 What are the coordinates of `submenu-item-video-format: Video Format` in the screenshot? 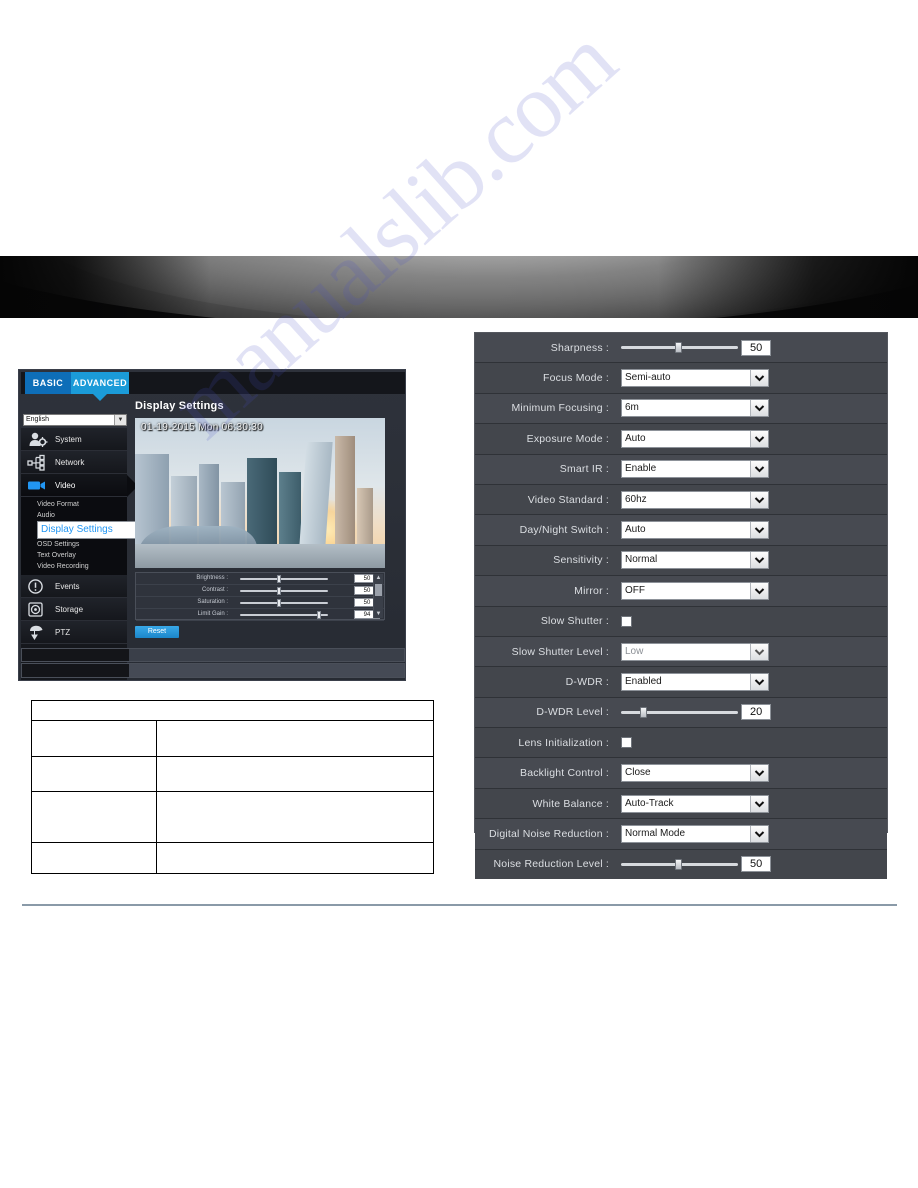 It's located at (82, 504).